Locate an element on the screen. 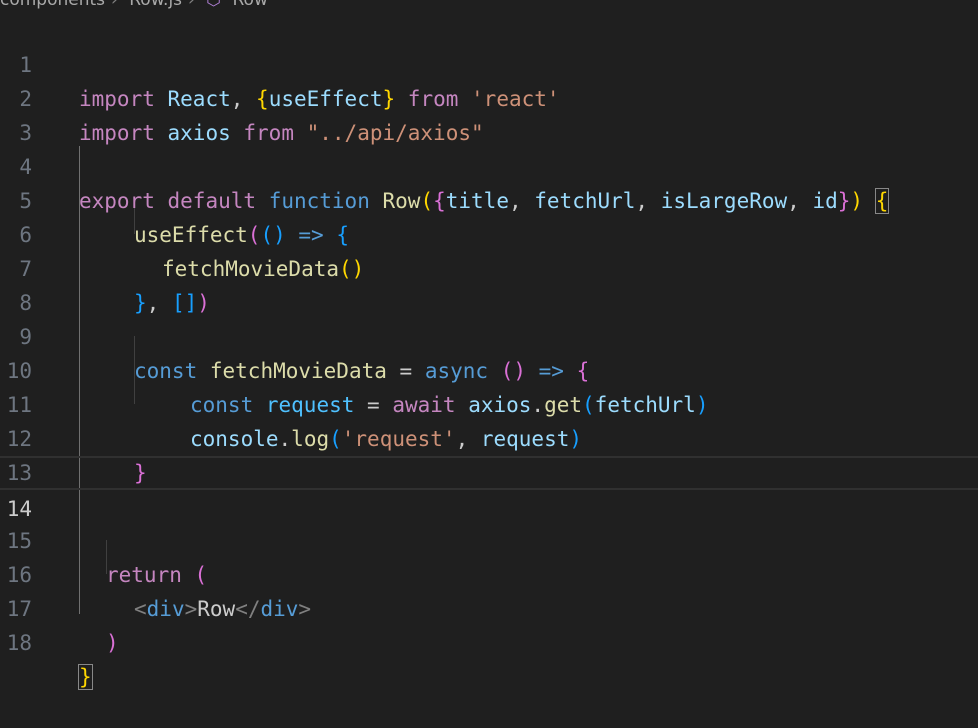 This screenshot has width=978, height=728. code-line-11: 11 console.log('request', request) is located at coordinates (489, 402).